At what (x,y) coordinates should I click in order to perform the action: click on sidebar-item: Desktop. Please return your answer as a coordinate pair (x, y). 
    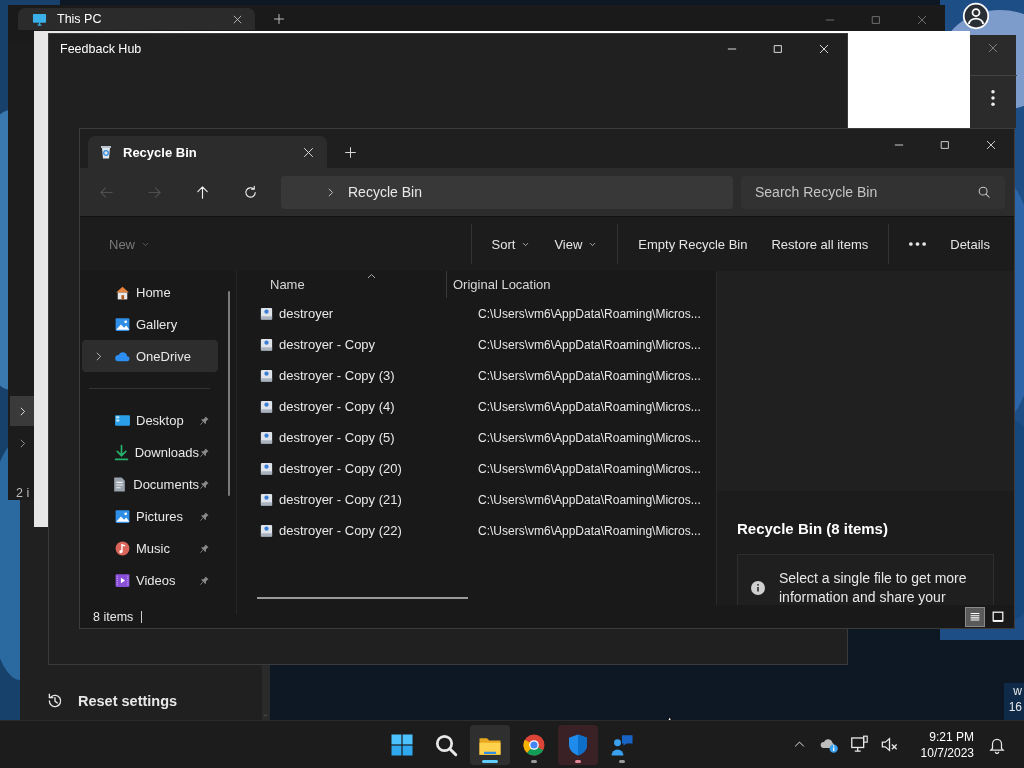
    Looking at the image, I should click on (150, 420).